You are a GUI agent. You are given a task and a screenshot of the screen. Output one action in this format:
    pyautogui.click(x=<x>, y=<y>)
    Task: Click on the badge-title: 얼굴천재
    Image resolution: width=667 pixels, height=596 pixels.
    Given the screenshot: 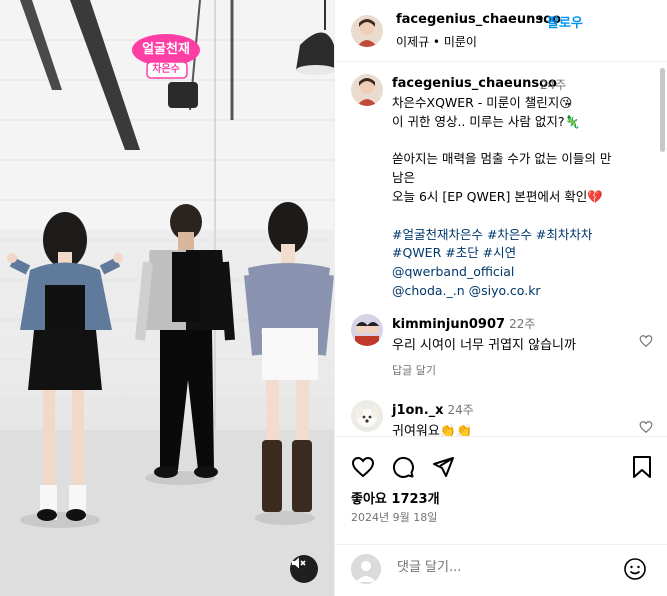 What is the action you would take?
    pyautogui.click(x=166, y=49)
    